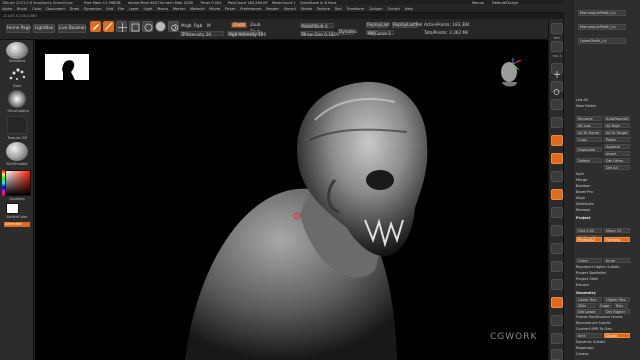  Describe the element at coordinates (347, 32) in the screenshot. I see `dynamic-button: Dynamic` at that location.